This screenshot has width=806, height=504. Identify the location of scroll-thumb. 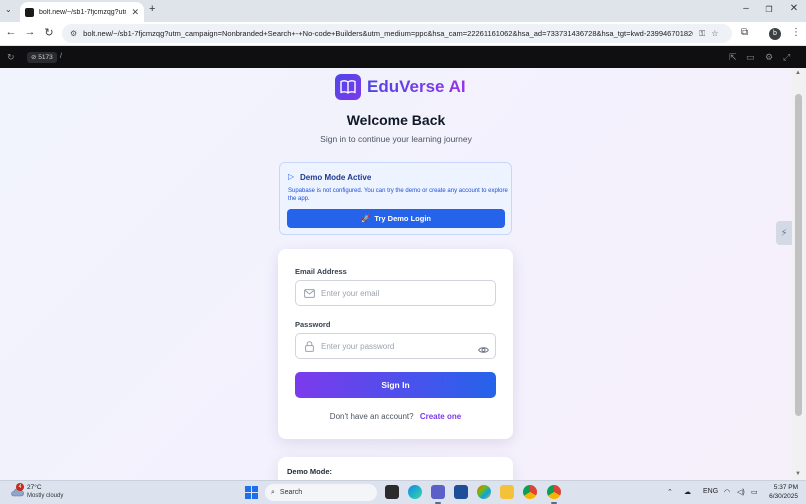
(798, 255).